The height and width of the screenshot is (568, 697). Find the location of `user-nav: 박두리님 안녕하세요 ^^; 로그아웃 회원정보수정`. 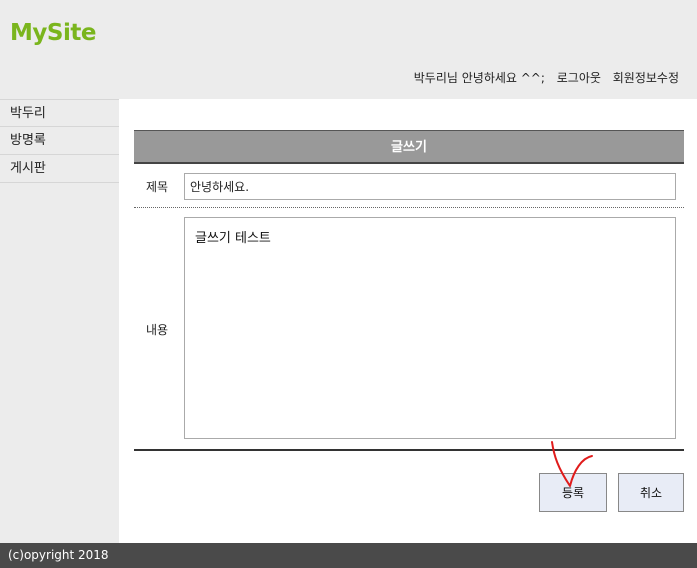

user-nav: 박두리님 안녕하세요 ^^; 로그아웃 회원정보수정 is located at coordinates (544, 77).